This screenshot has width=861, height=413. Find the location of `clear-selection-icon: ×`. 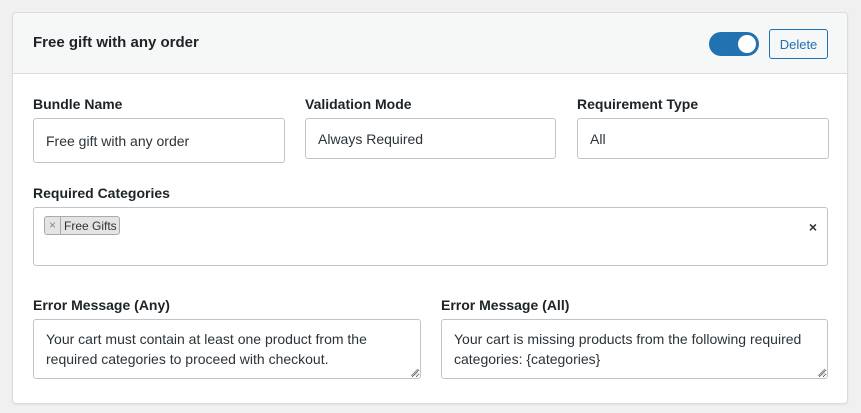

clear-selection-icon: × is located at coordinates (813, 227).